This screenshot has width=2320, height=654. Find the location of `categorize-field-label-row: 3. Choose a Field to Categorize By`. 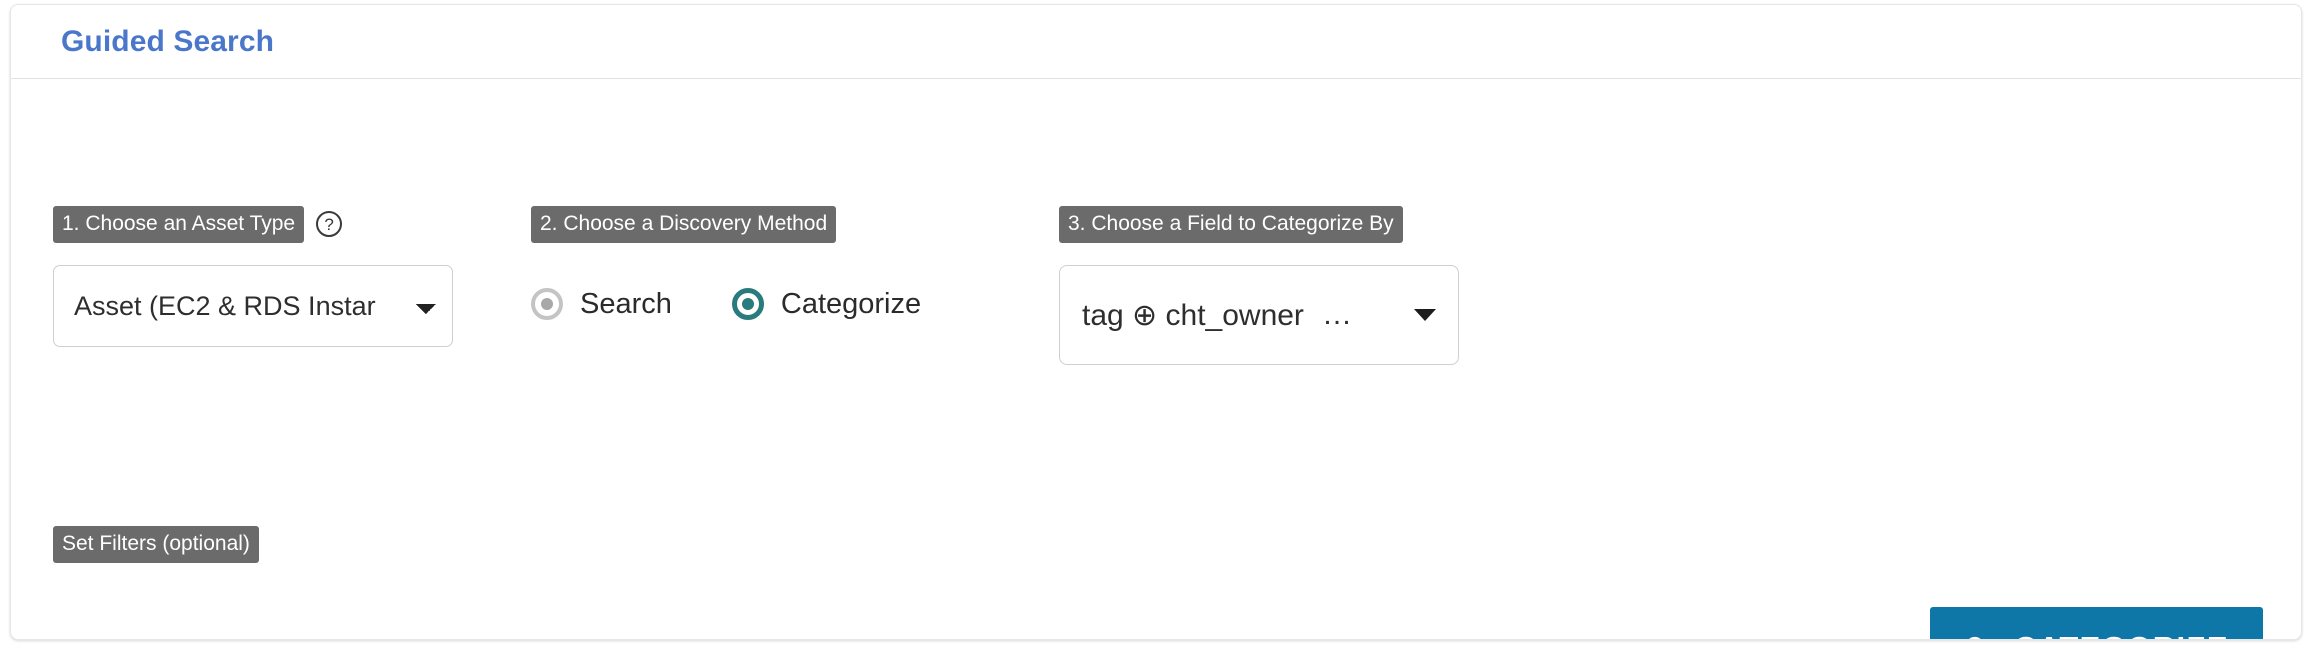

categorize-field-label-row: 3. Choose a Field to Categorize By is located at coordinates (1259, 224).